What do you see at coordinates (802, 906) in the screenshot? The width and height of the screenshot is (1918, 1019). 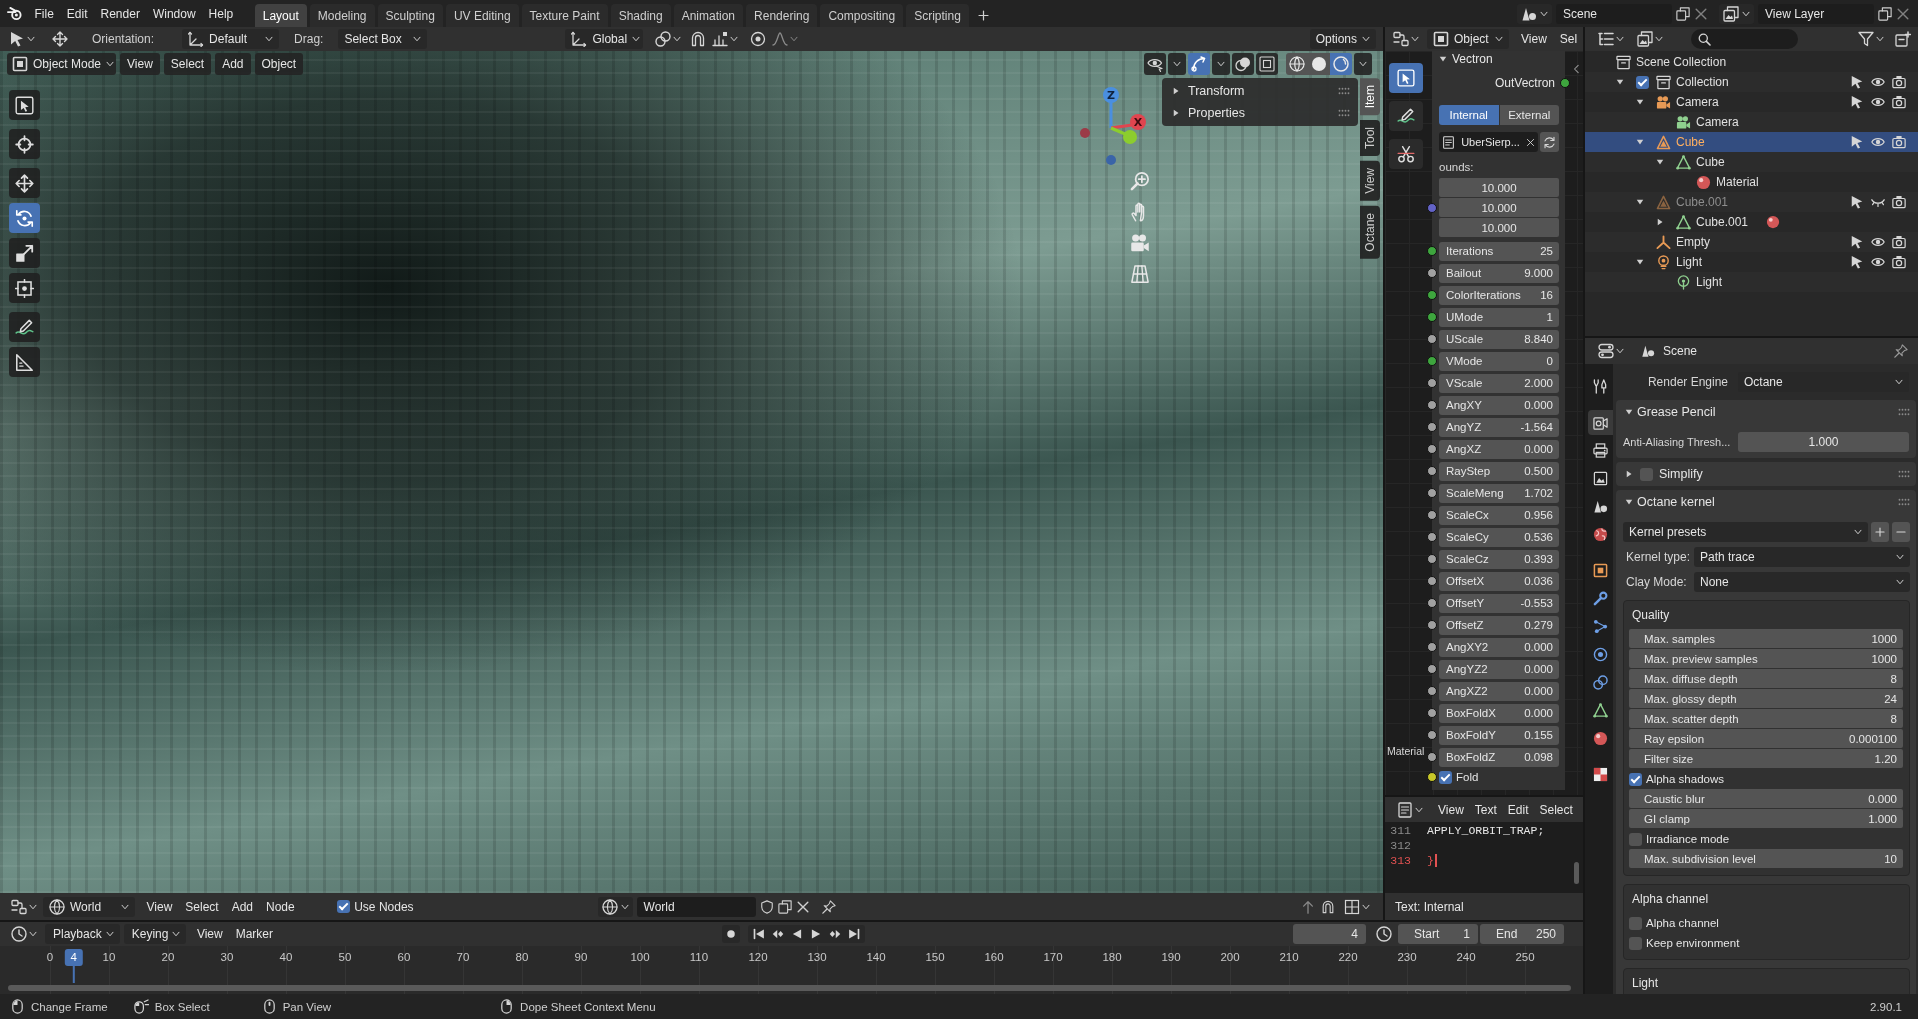 I see `close-icon` at bounding box center [802, 906].